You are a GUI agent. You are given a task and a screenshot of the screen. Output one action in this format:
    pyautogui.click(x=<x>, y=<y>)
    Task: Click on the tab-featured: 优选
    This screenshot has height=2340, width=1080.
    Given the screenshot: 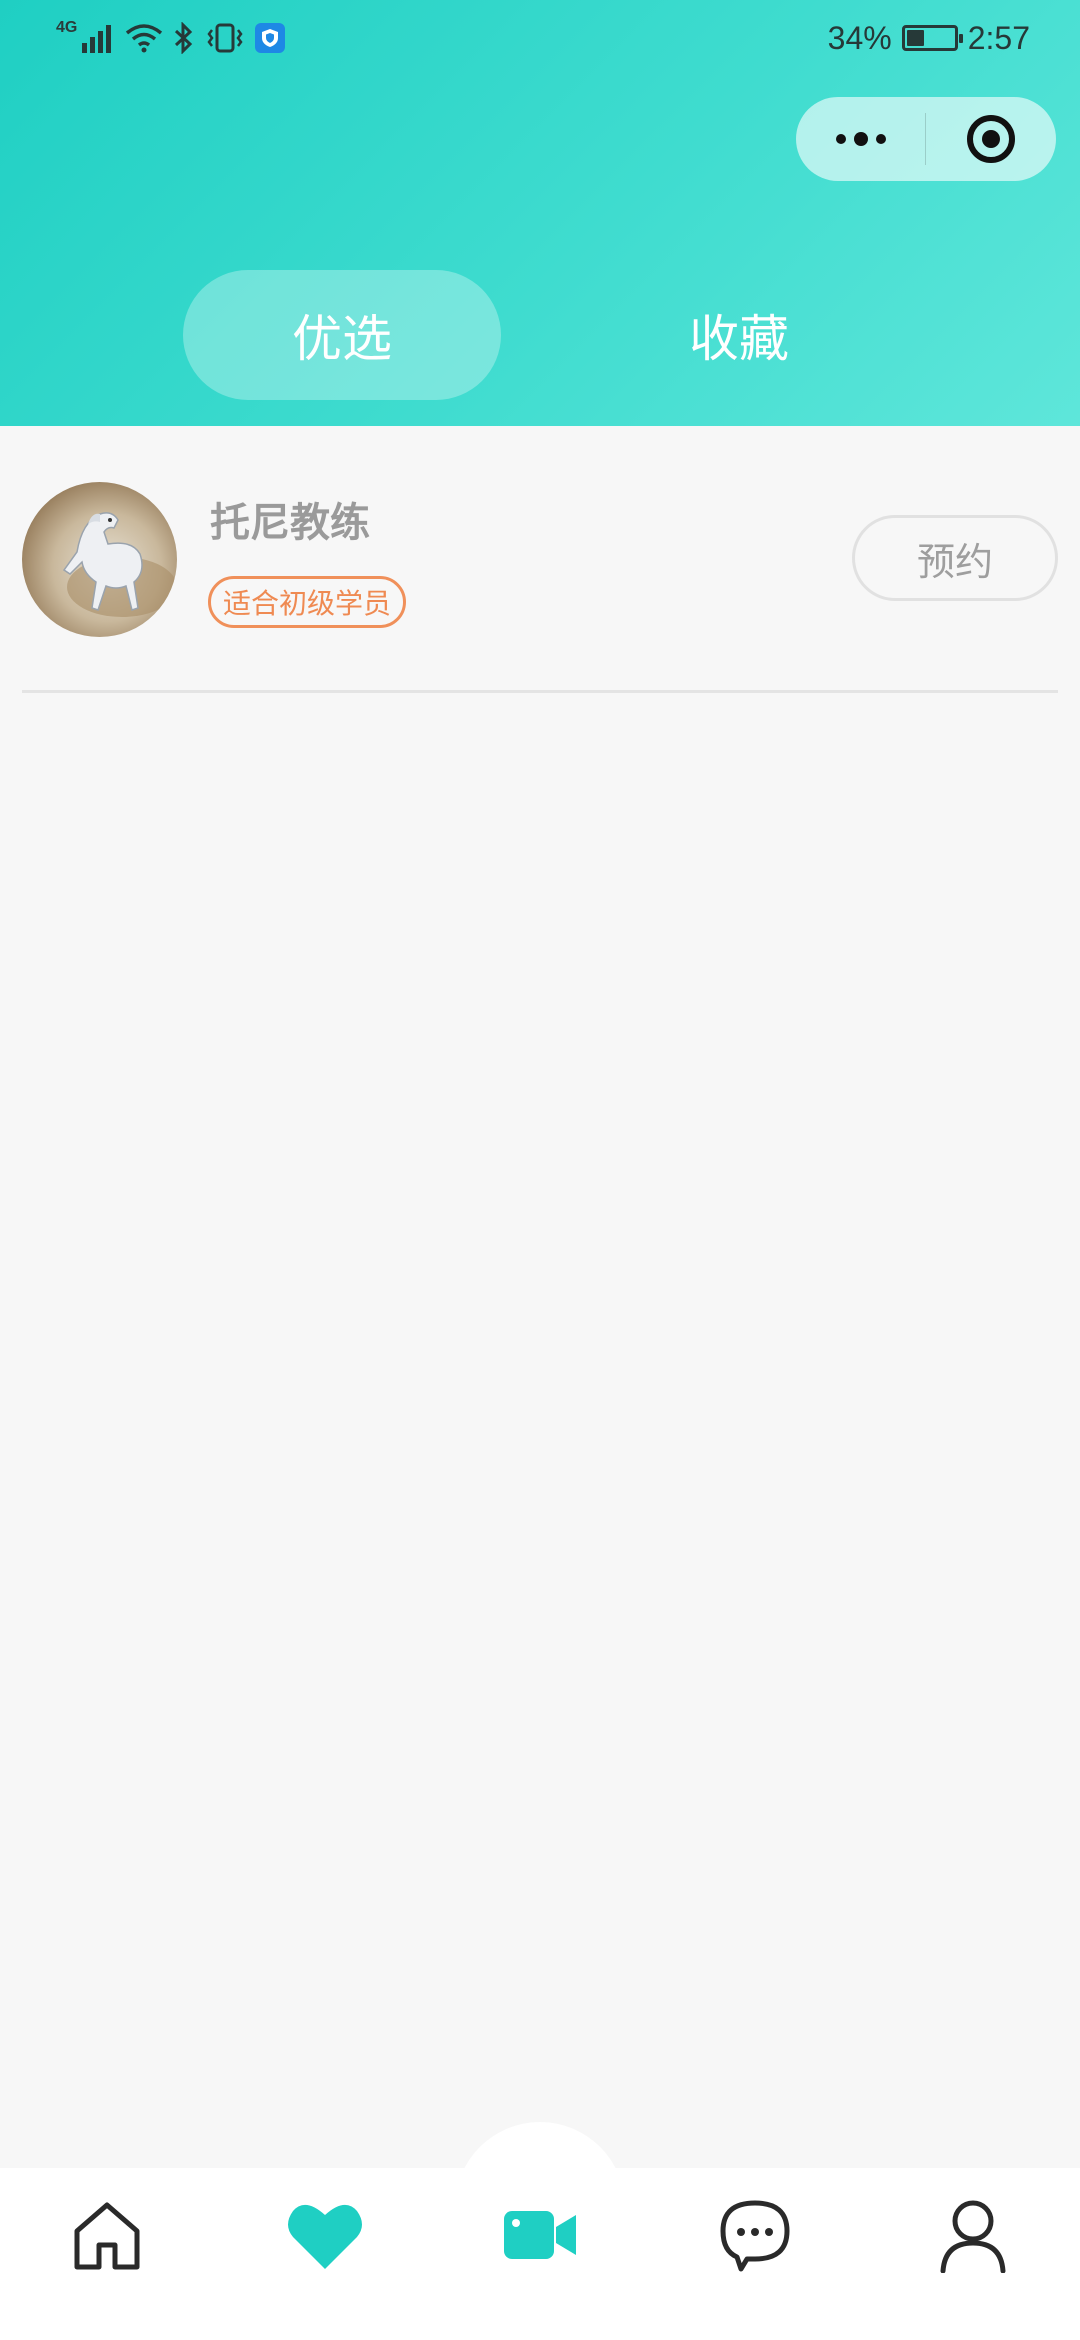 What is the action you would take?
    pyautogui.click(x=342, y=335)
    